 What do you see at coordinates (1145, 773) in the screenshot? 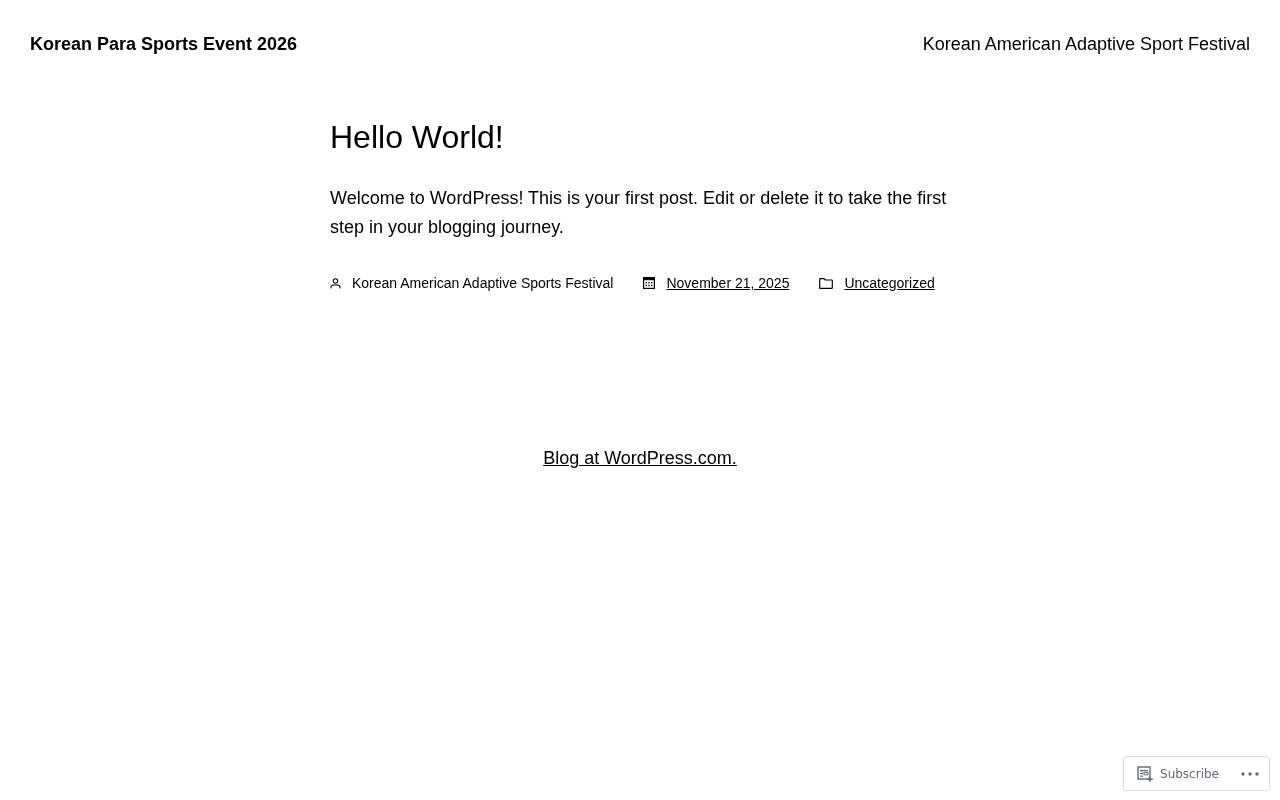
I see `reader-icon` at bounding box center [1145, 773].